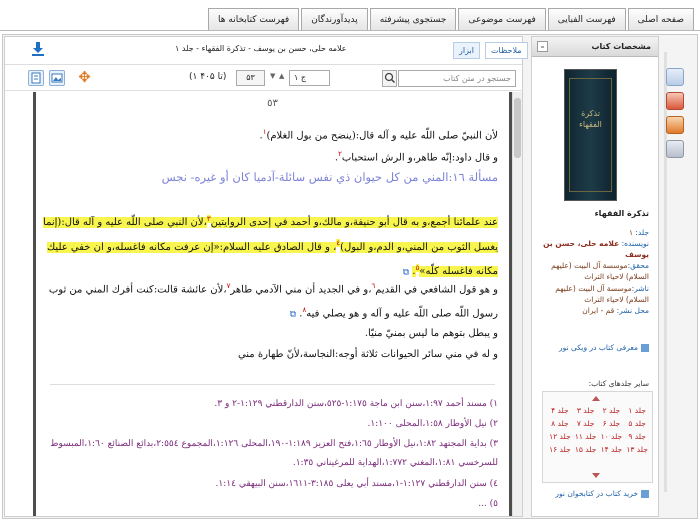 The height and width of the screenshot is (521, 700). Describe the element at coordinates (254, 19) in the screenshot. I see `tab-libraries: فهرست کتابخانه ها` at that location.